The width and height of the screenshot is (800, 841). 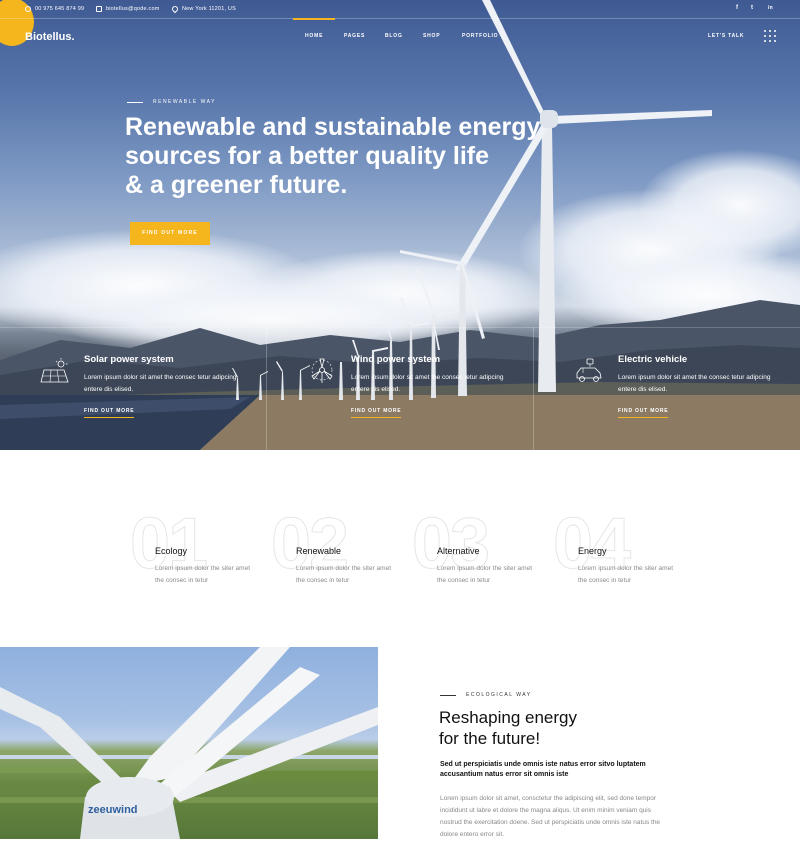 What do you see at coordinates (480, 36) in the screenshot?
I see `nav-portfolio: PORTFOLIO` at bounding box center [480, 36].